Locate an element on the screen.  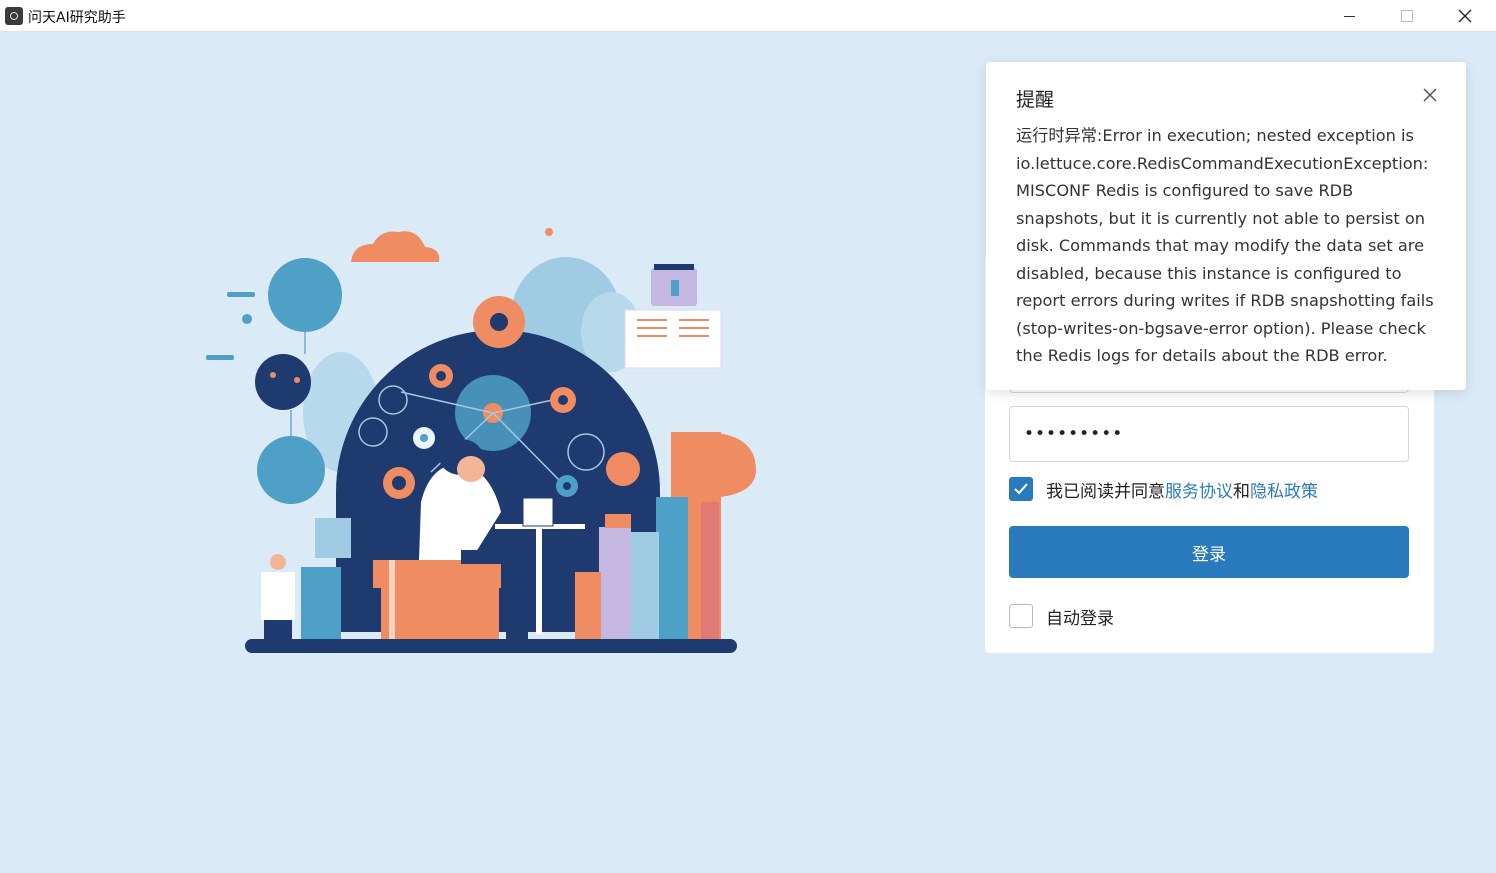
auto-login-row: 自动登录 is located at coordinates (1061, 616).